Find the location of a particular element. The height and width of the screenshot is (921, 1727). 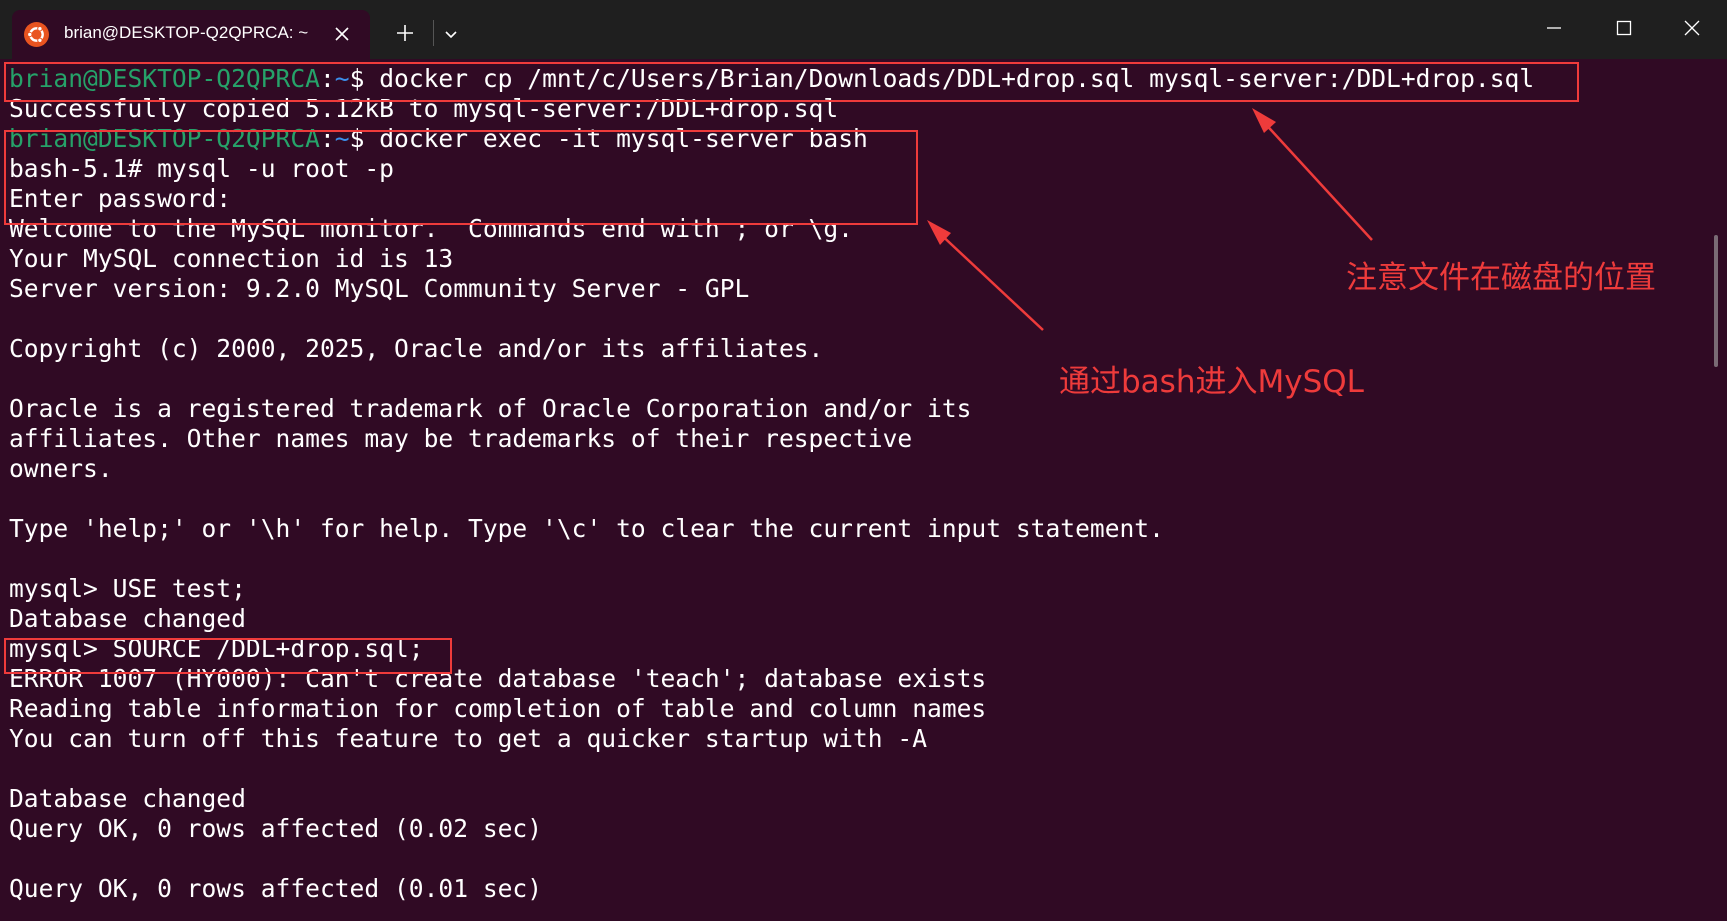

annotation-note-enter-mysql: 通过bash进入MySQL is located at coordinates (1211, 382).